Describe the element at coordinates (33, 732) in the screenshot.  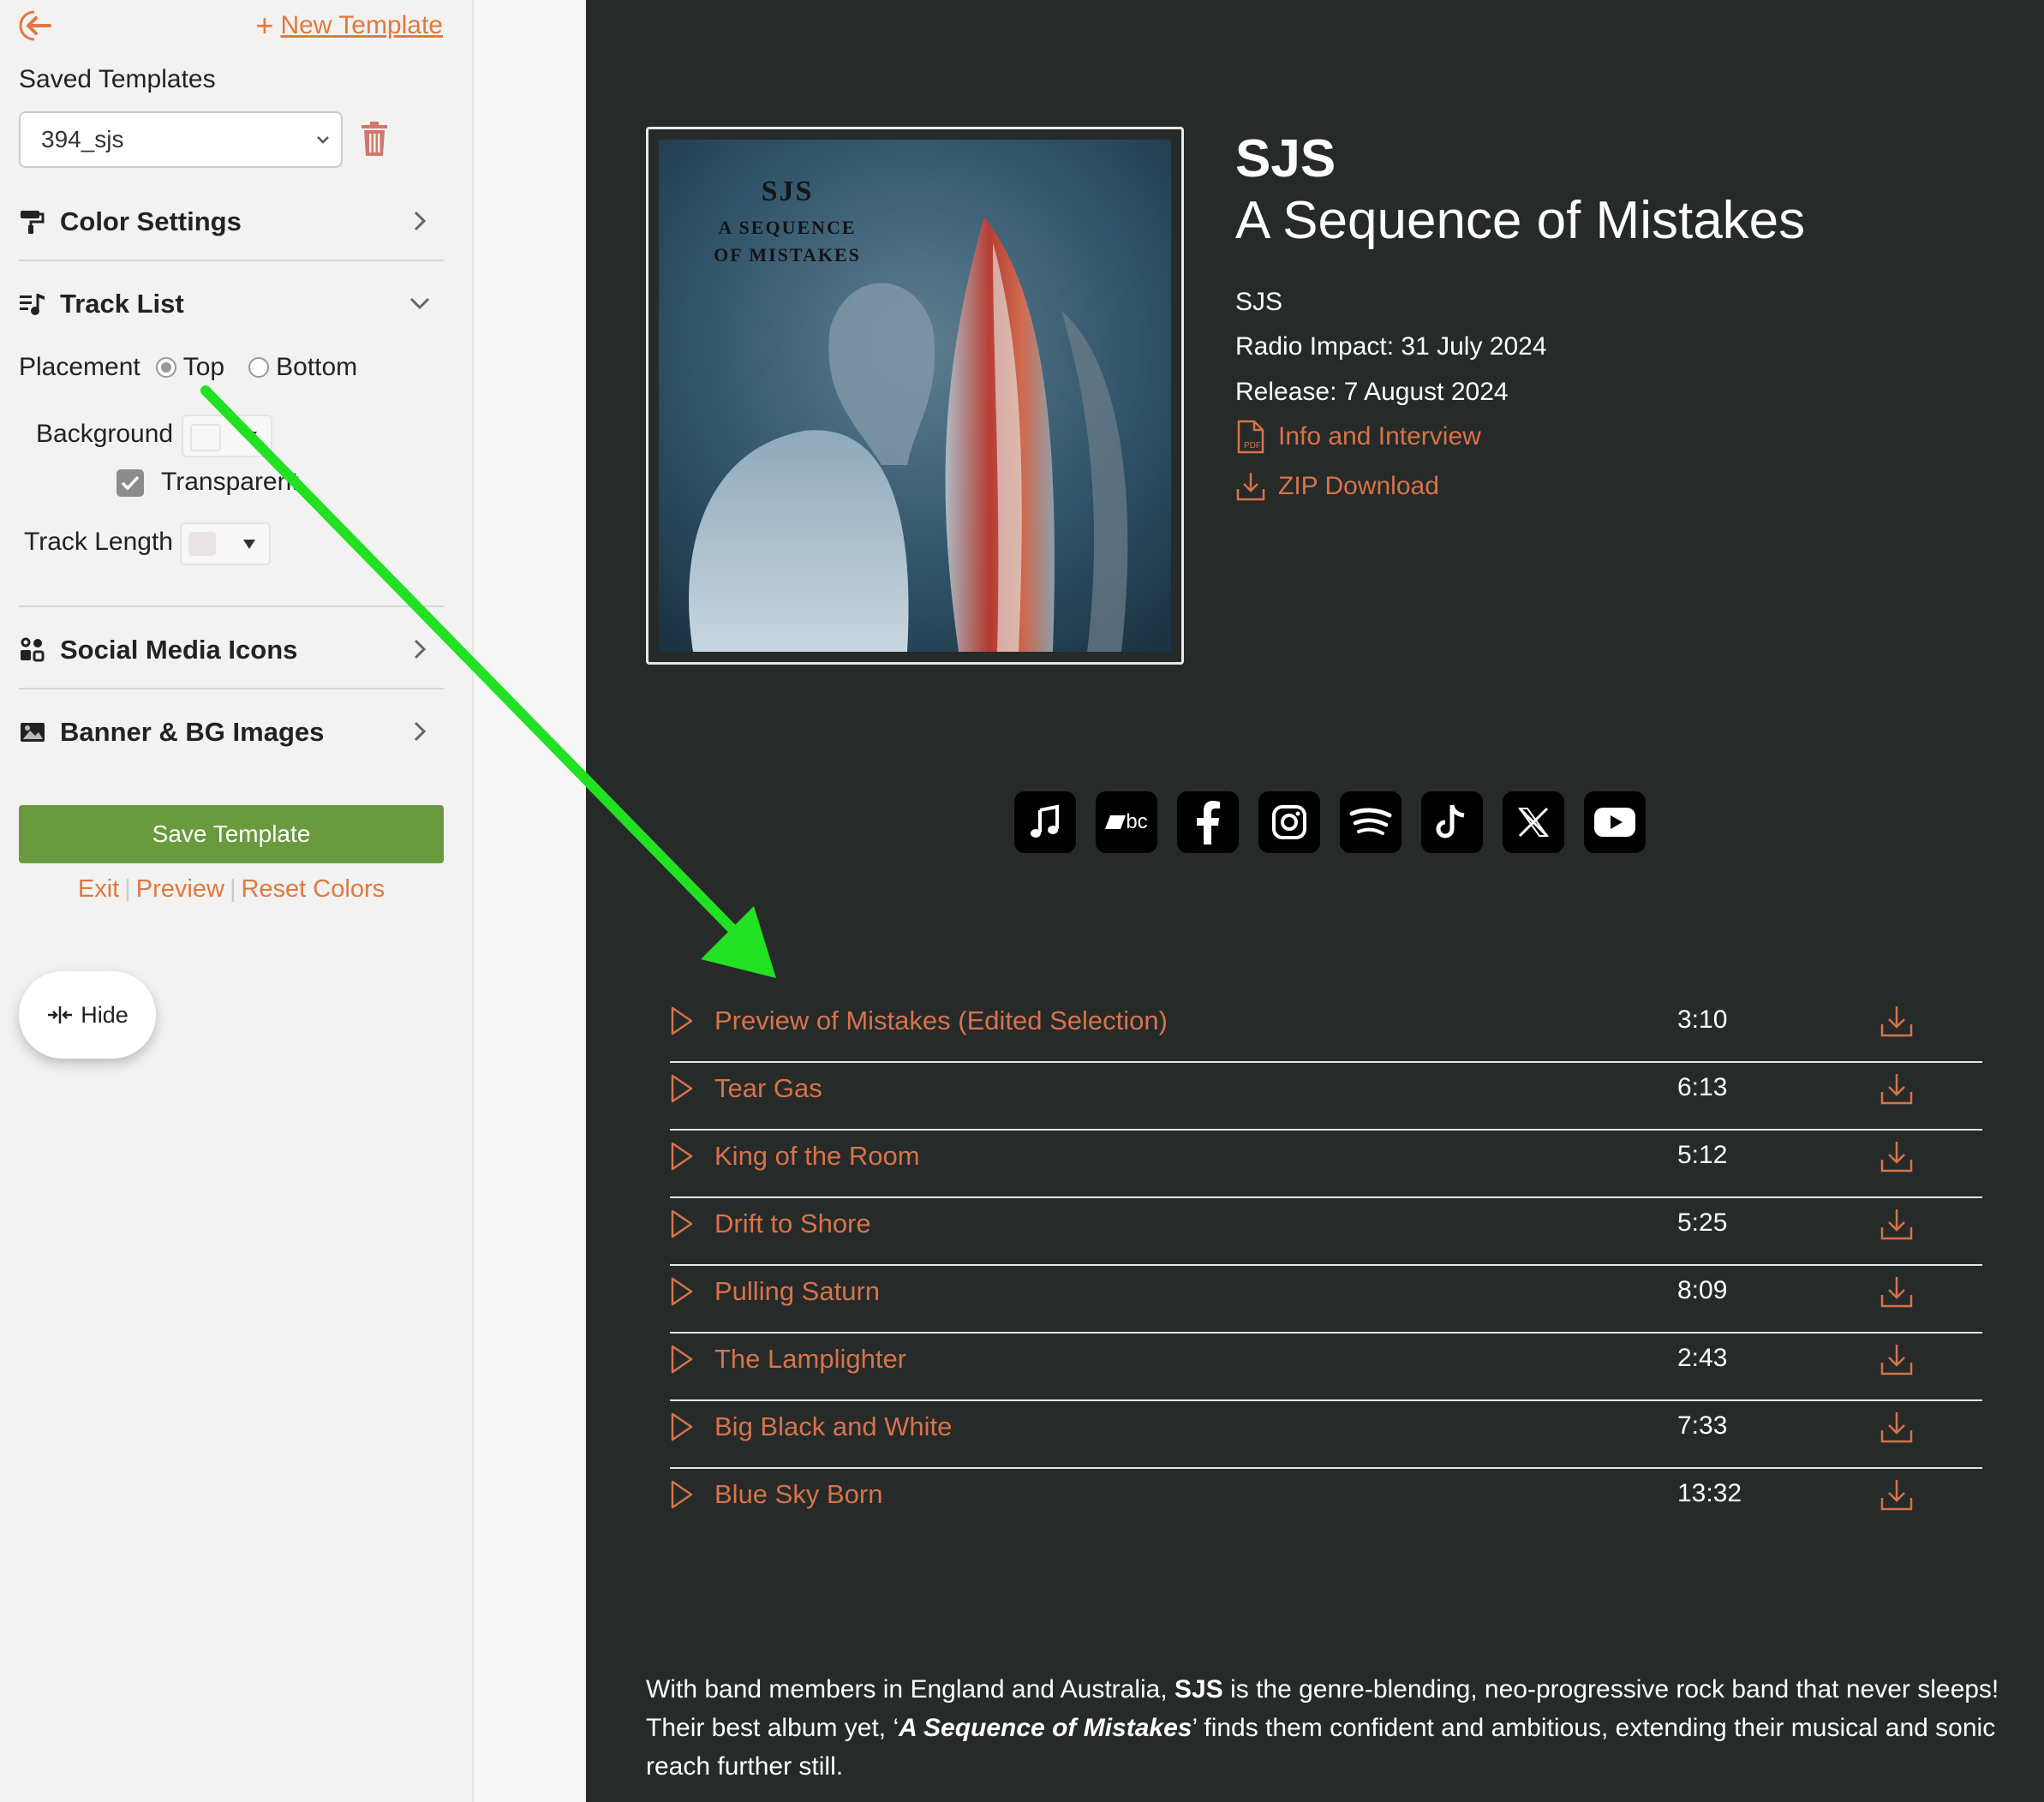
I see `image-icon` at that location.